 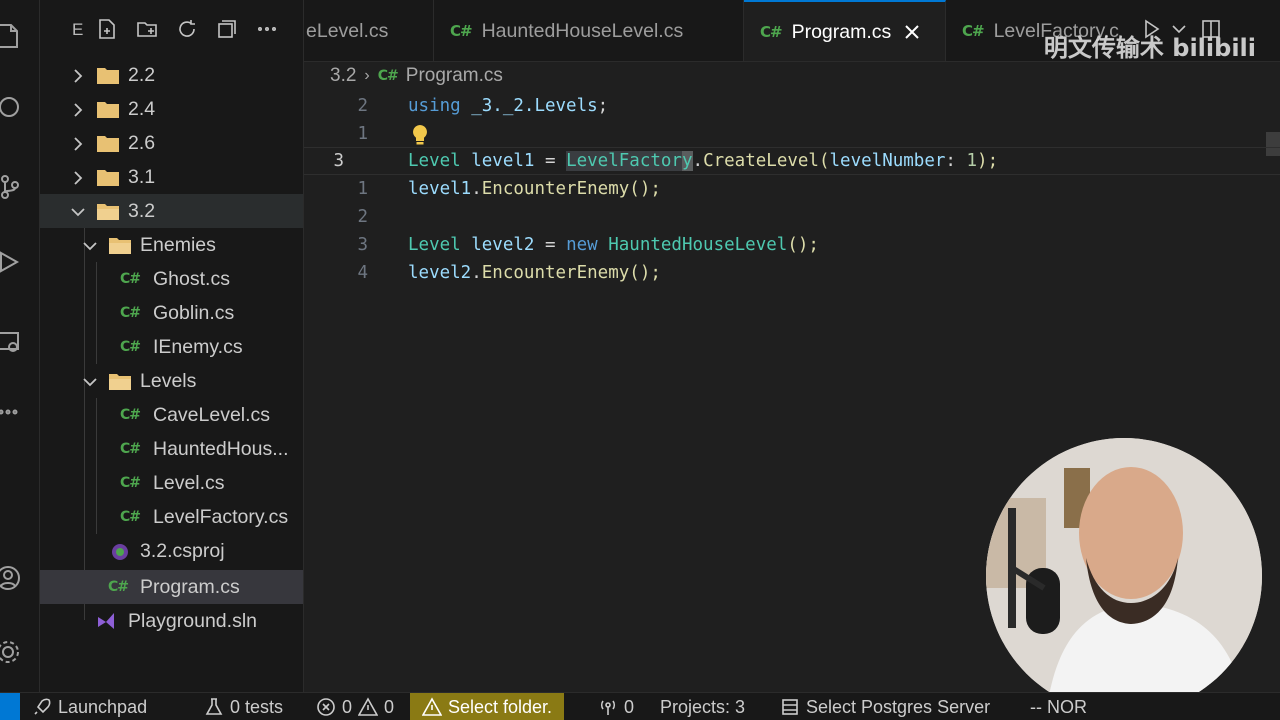 I want to click on chevron-right-icon, so click(x=78, y=75).